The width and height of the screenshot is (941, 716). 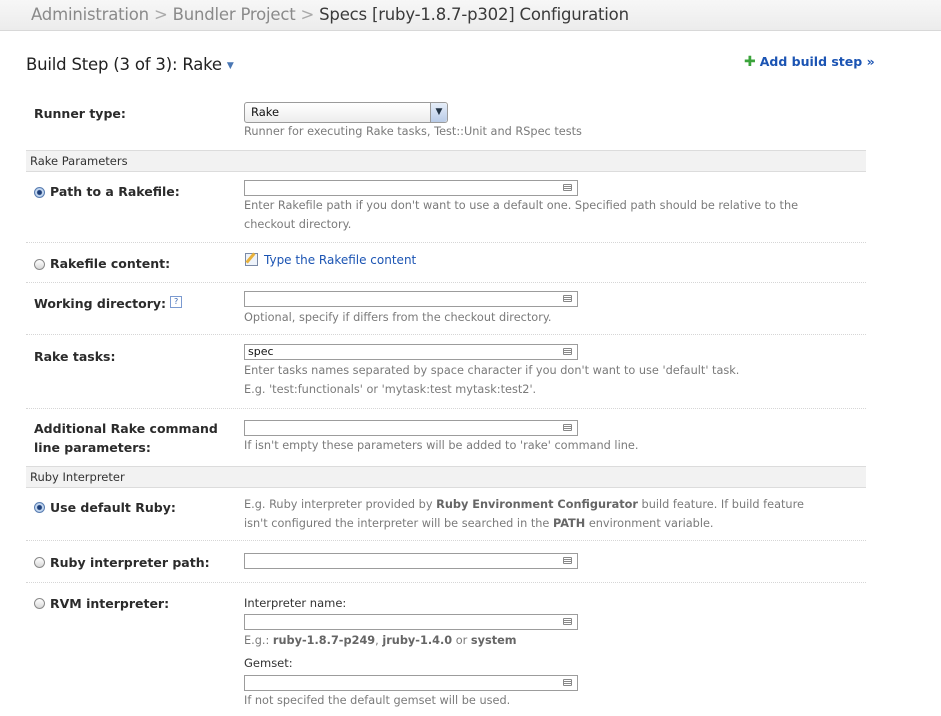 I want to click on page-title: Build Step (3 of 3): Rake ▼, so click(x=130, y=64).